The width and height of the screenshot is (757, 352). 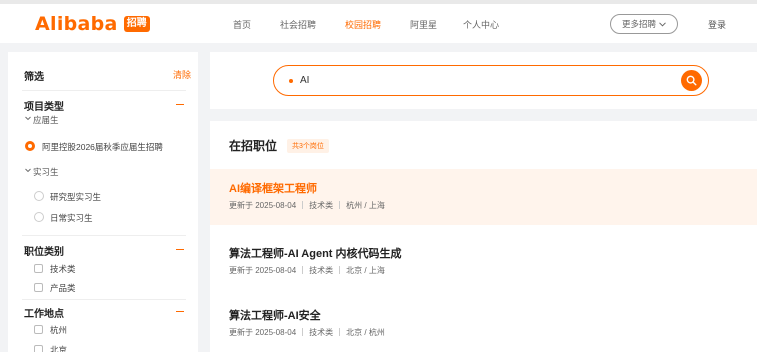 I want to click on job-title: 算法工程师-AI Agent 内核代码生成, so click(x=315, y=253).